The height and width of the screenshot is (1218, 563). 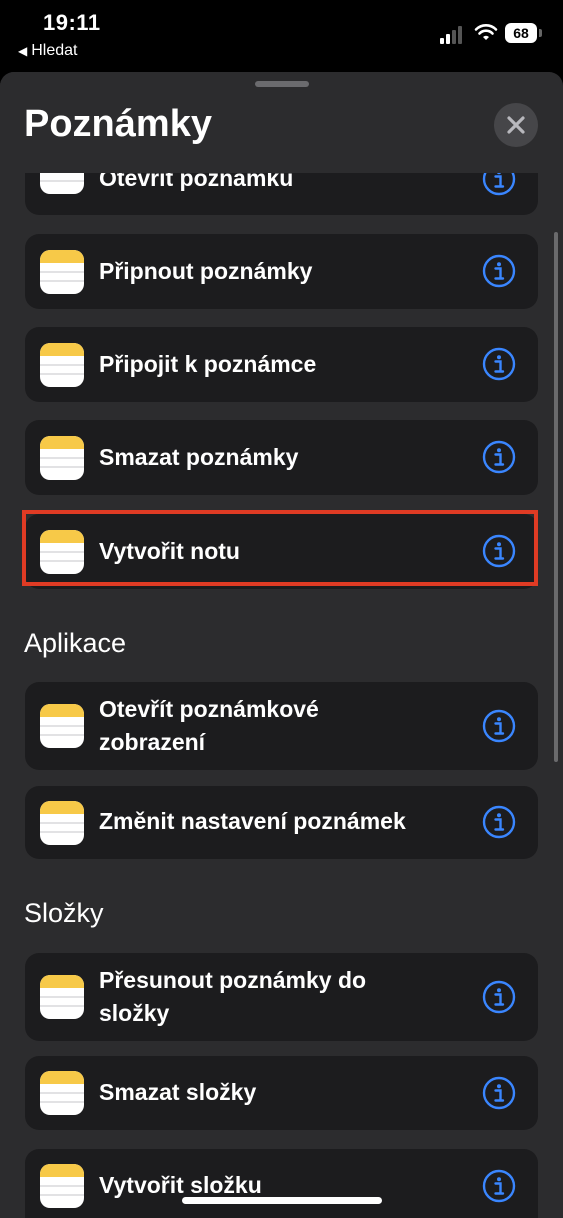 I want to click on close-icon, so click(x=516, y=125).